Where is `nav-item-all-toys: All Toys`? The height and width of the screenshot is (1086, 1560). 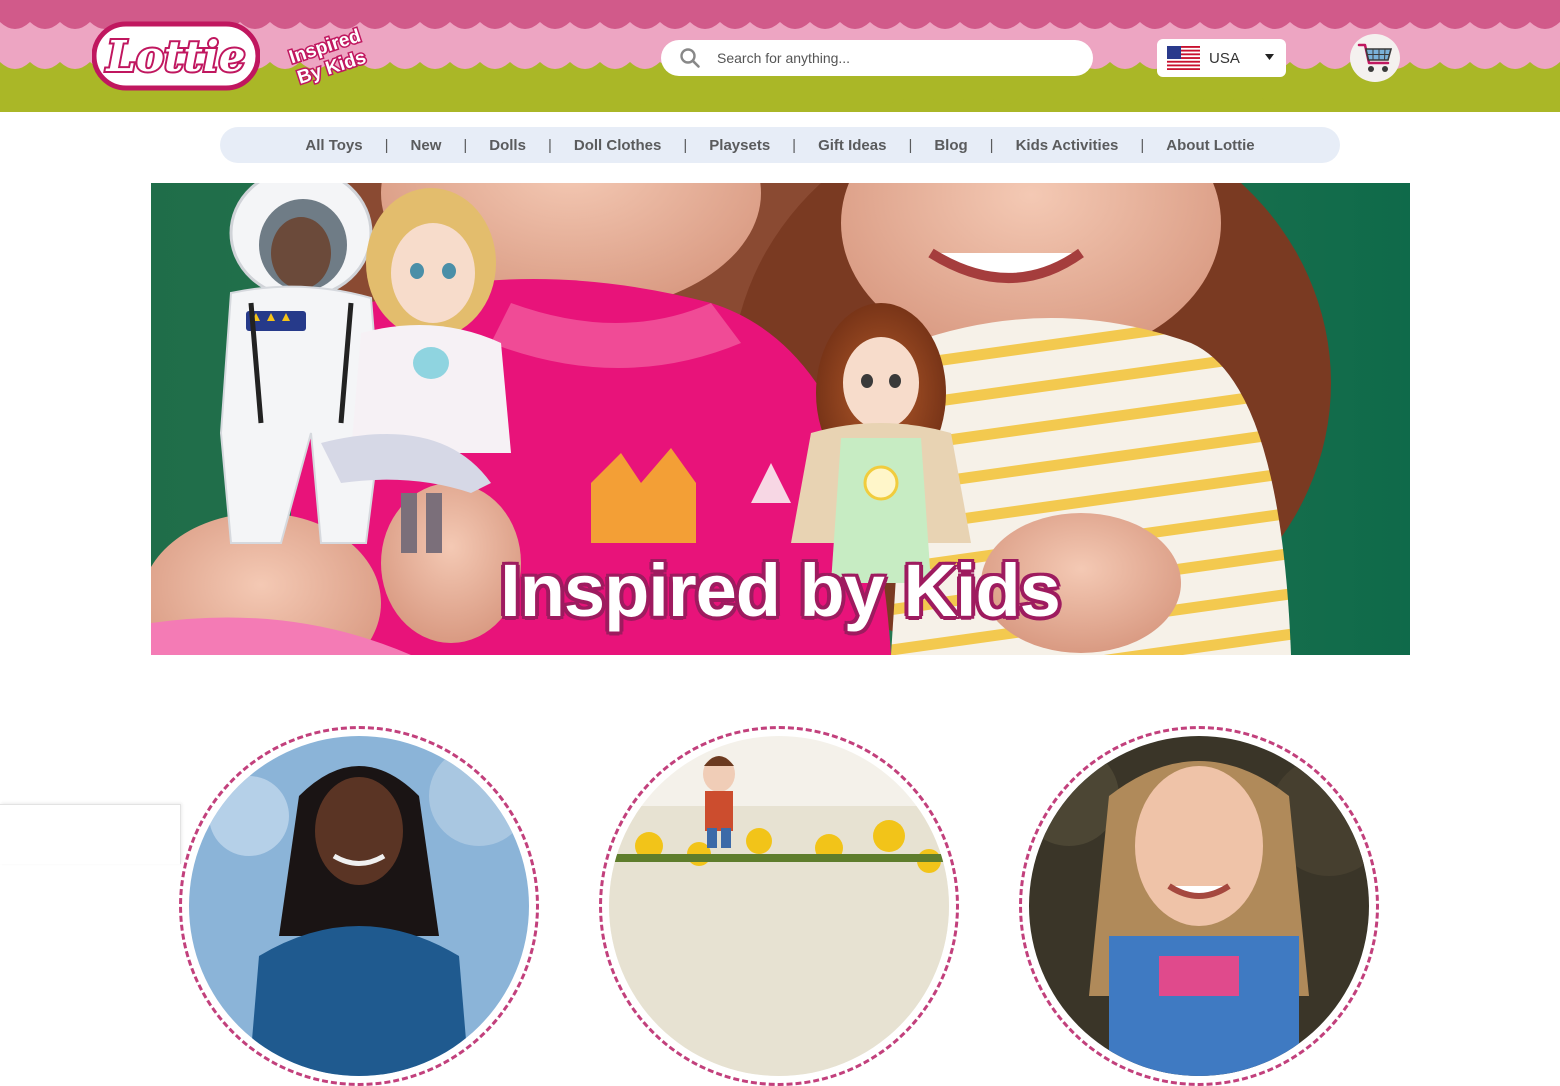
nav-item-all-toys: All Toys is located at coordinates (333, 145).